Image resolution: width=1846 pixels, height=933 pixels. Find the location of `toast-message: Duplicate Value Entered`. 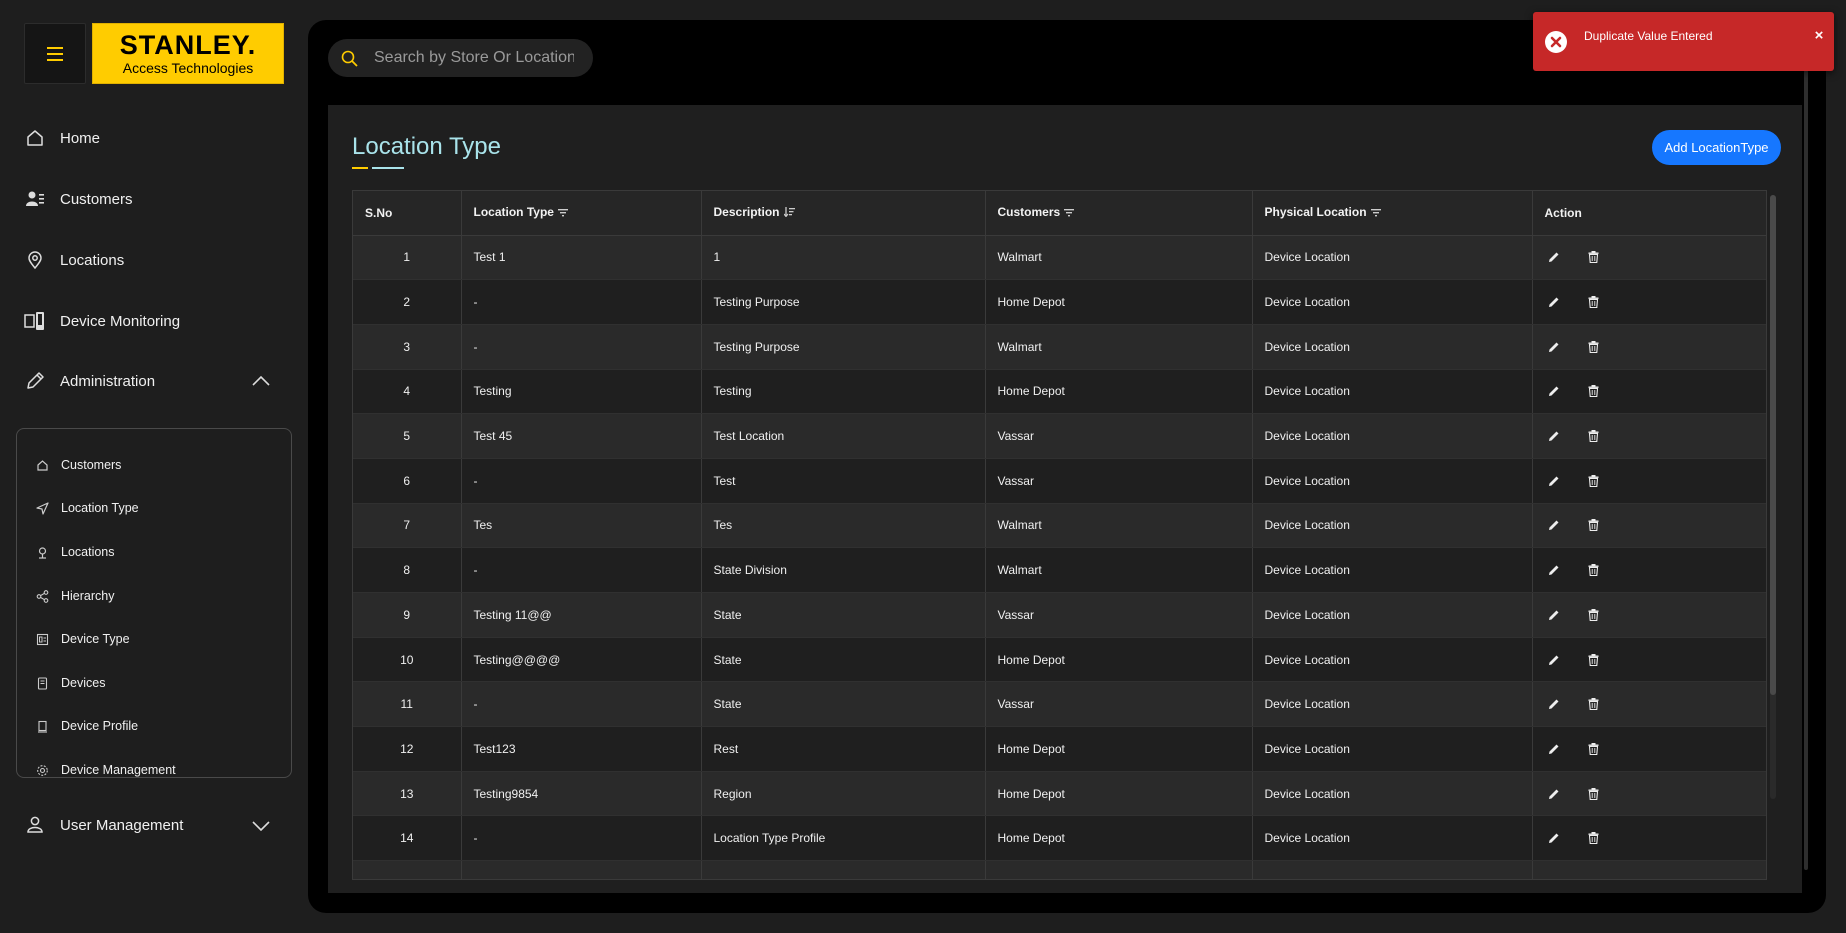

toast-message: Duplicate Value Entered is located at coordinates (1648, 36).